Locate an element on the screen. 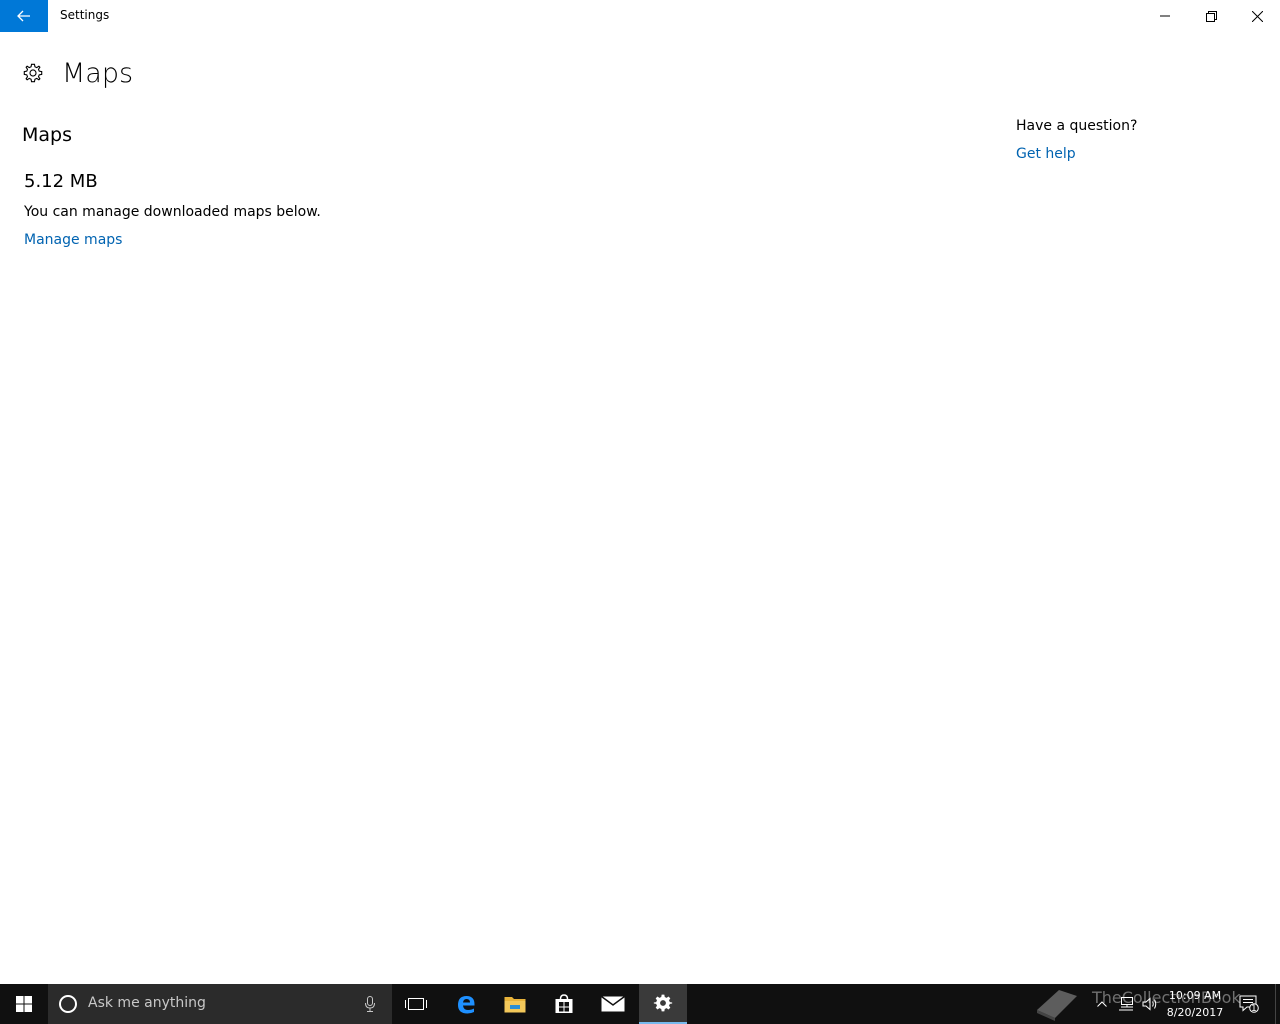 Image resolution: width=1280 pixels, height=1024 pixels. store-button is located at coordinates (564, 1004).